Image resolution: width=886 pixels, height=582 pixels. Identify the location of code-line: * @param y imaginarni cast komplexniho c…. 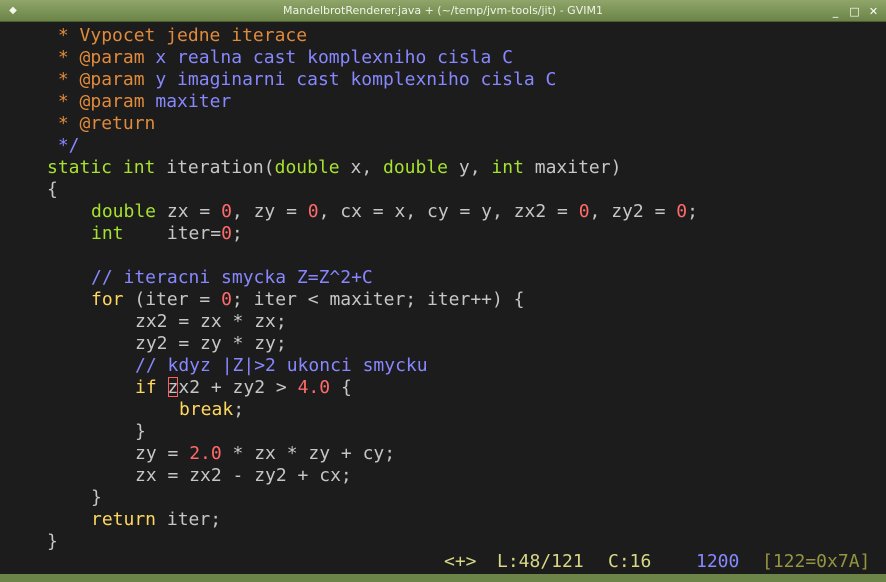
(302, 80).